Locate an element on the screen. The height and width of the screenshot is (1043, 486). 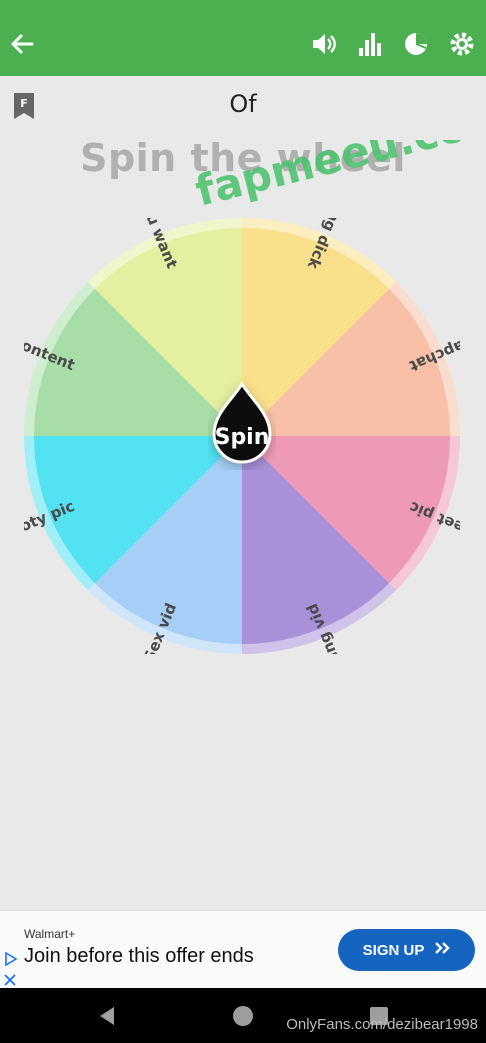
pie-chart-icon is located at coordinates (416, 44).